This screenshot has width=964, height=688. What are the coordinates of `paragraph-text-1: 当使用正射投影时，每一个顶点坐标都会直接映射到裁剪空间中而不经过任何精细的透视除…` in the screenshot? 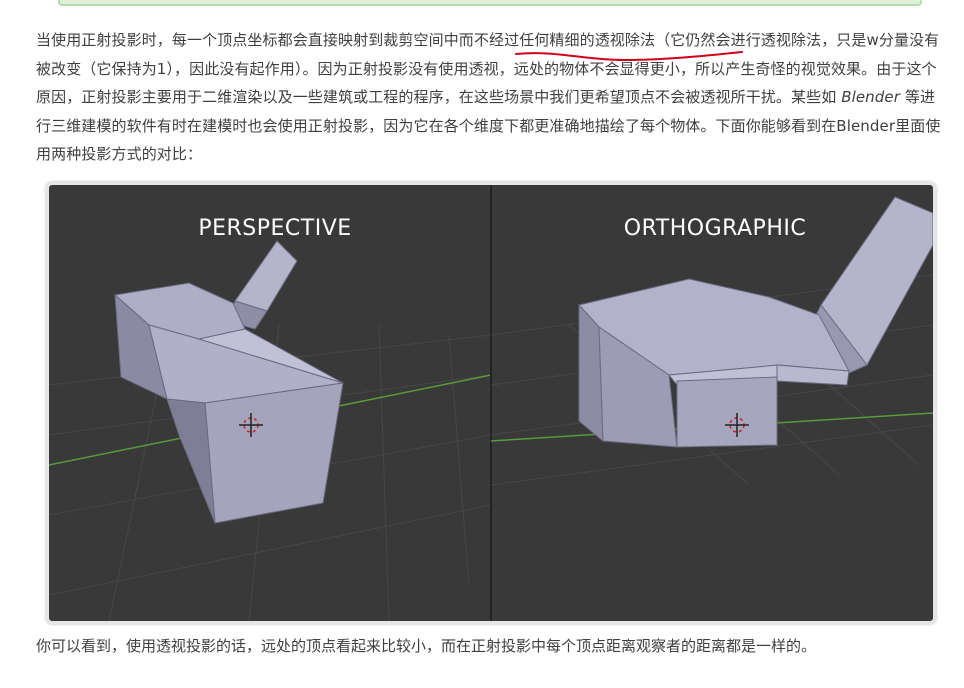 It's located at (488, 68).